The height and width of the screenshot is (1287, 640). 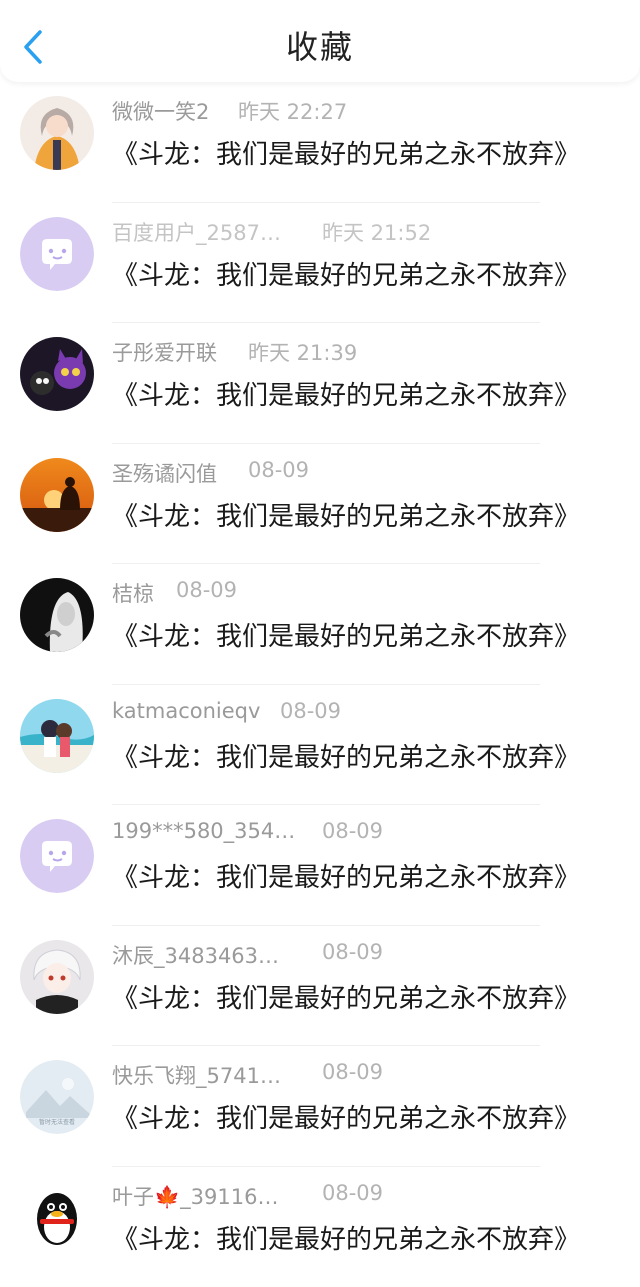 What do you see at coordinates (292, 111) in the screenshot?
I see `timestamp: 昨天 22:27` at bounding box center [292, 111].